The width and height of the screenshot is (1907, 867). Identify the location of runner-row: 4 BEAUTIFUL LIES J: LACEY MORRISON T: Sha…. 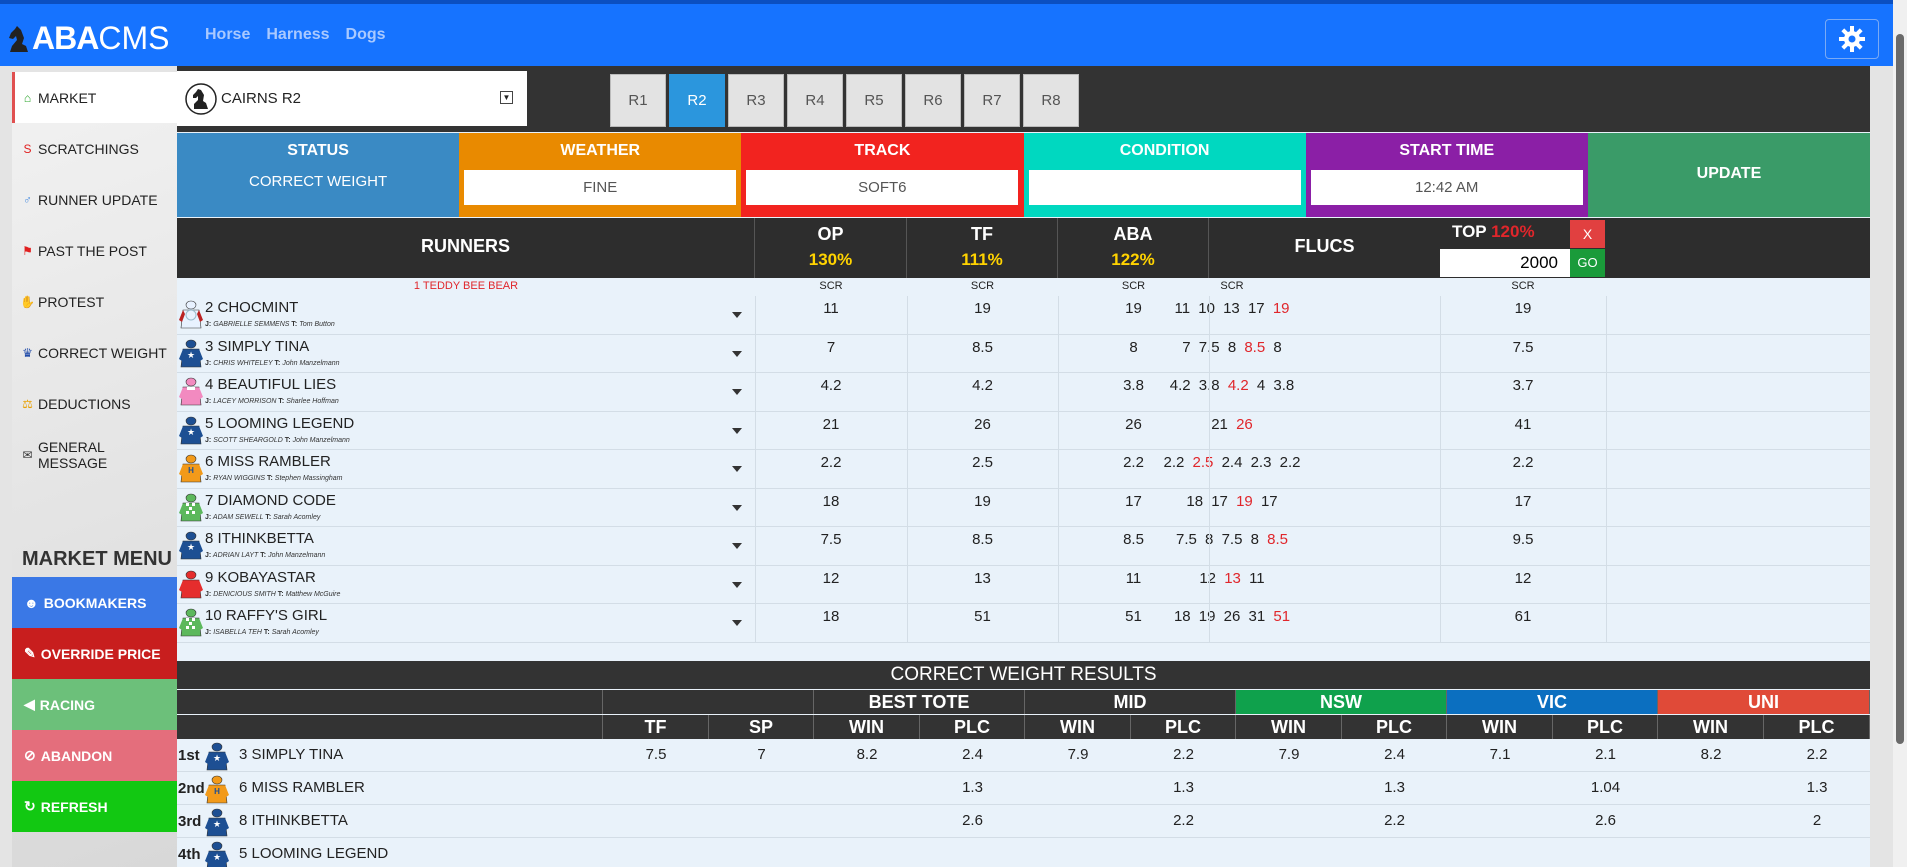
(1023, 392).